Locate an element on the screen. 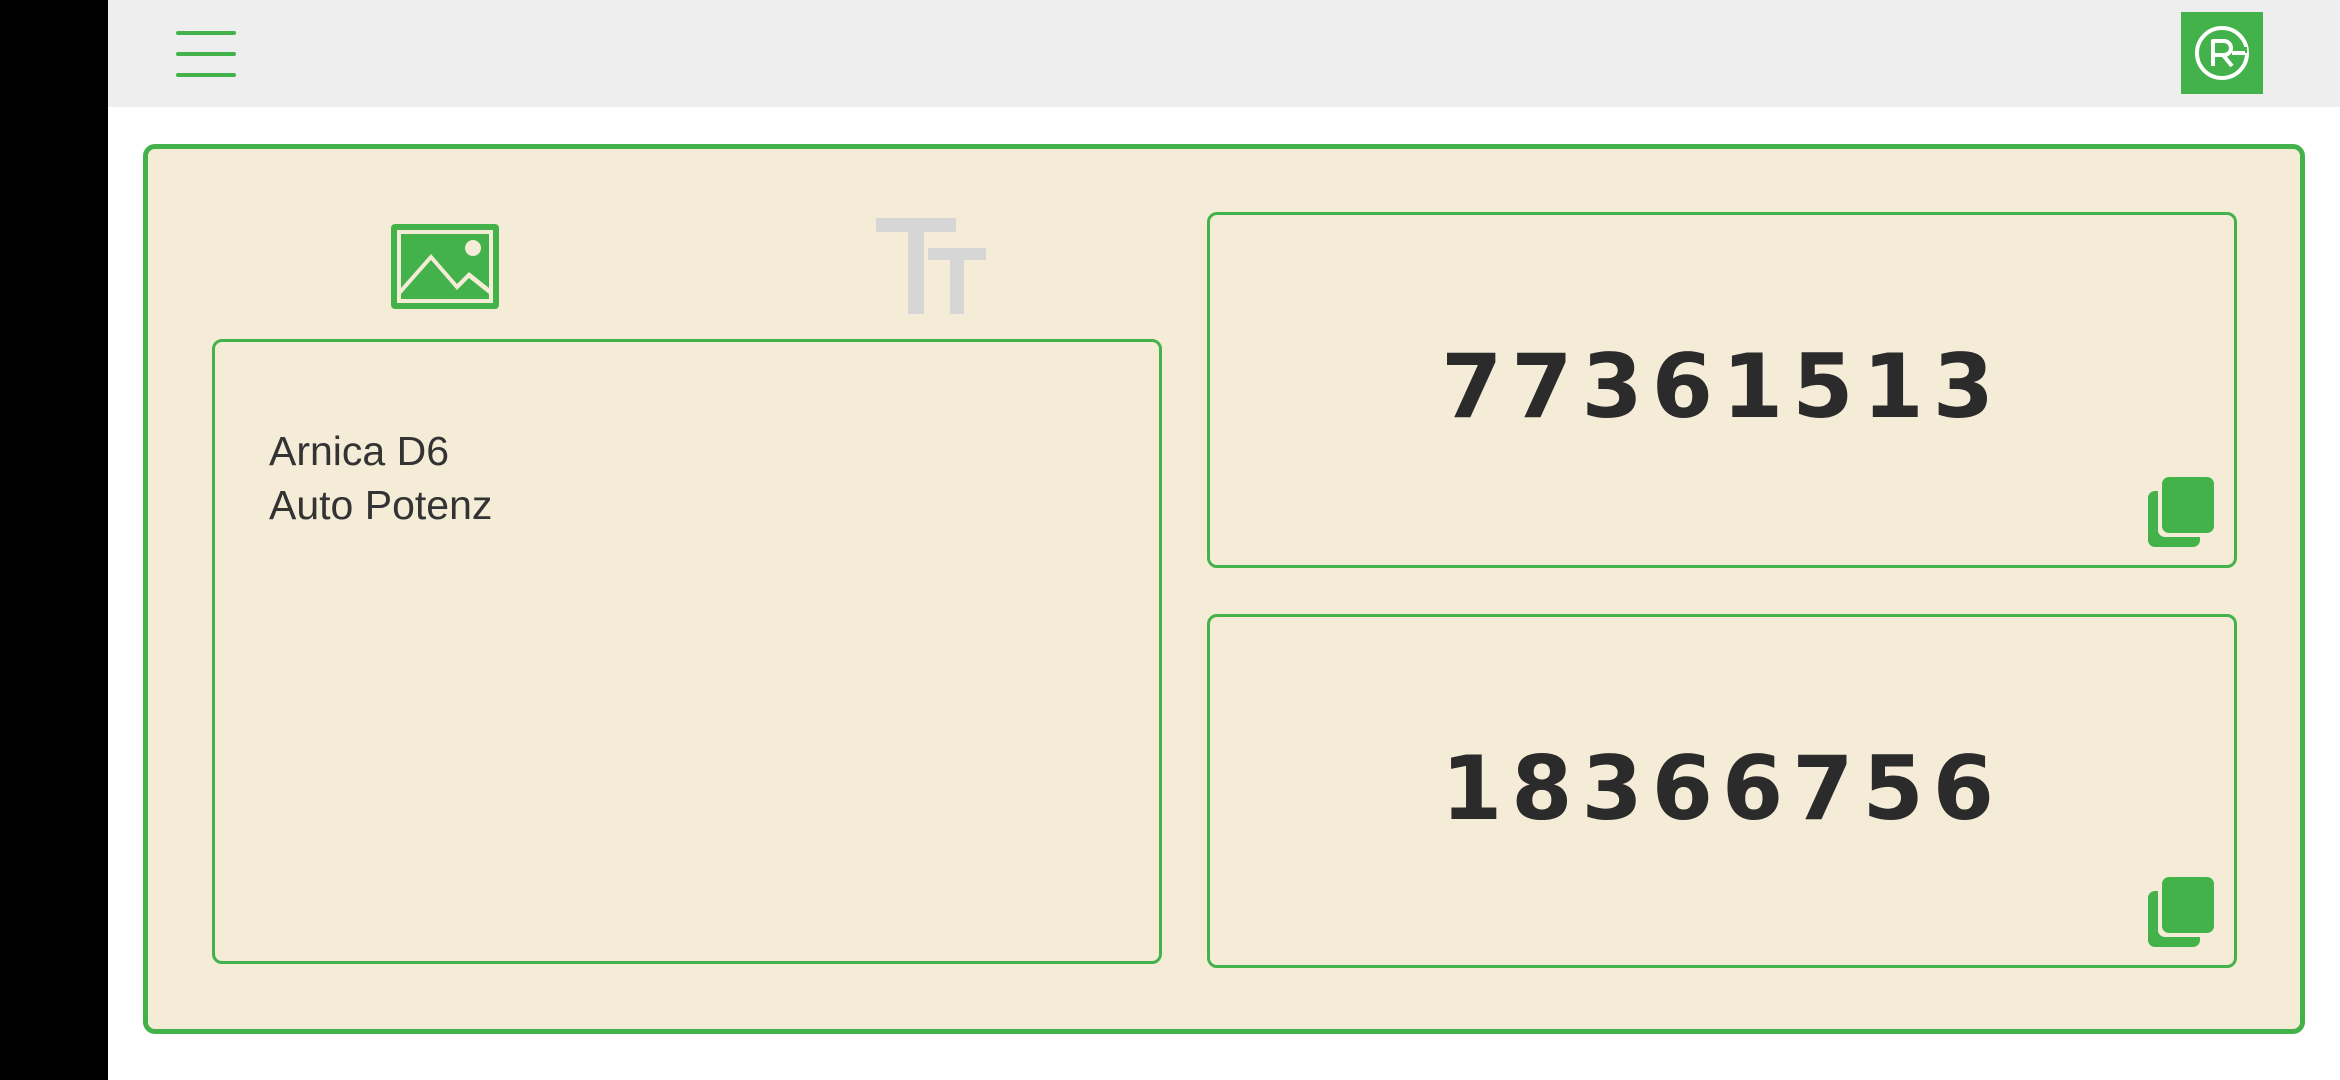  rg-logo-icon is located at coordinates (2222, 53).